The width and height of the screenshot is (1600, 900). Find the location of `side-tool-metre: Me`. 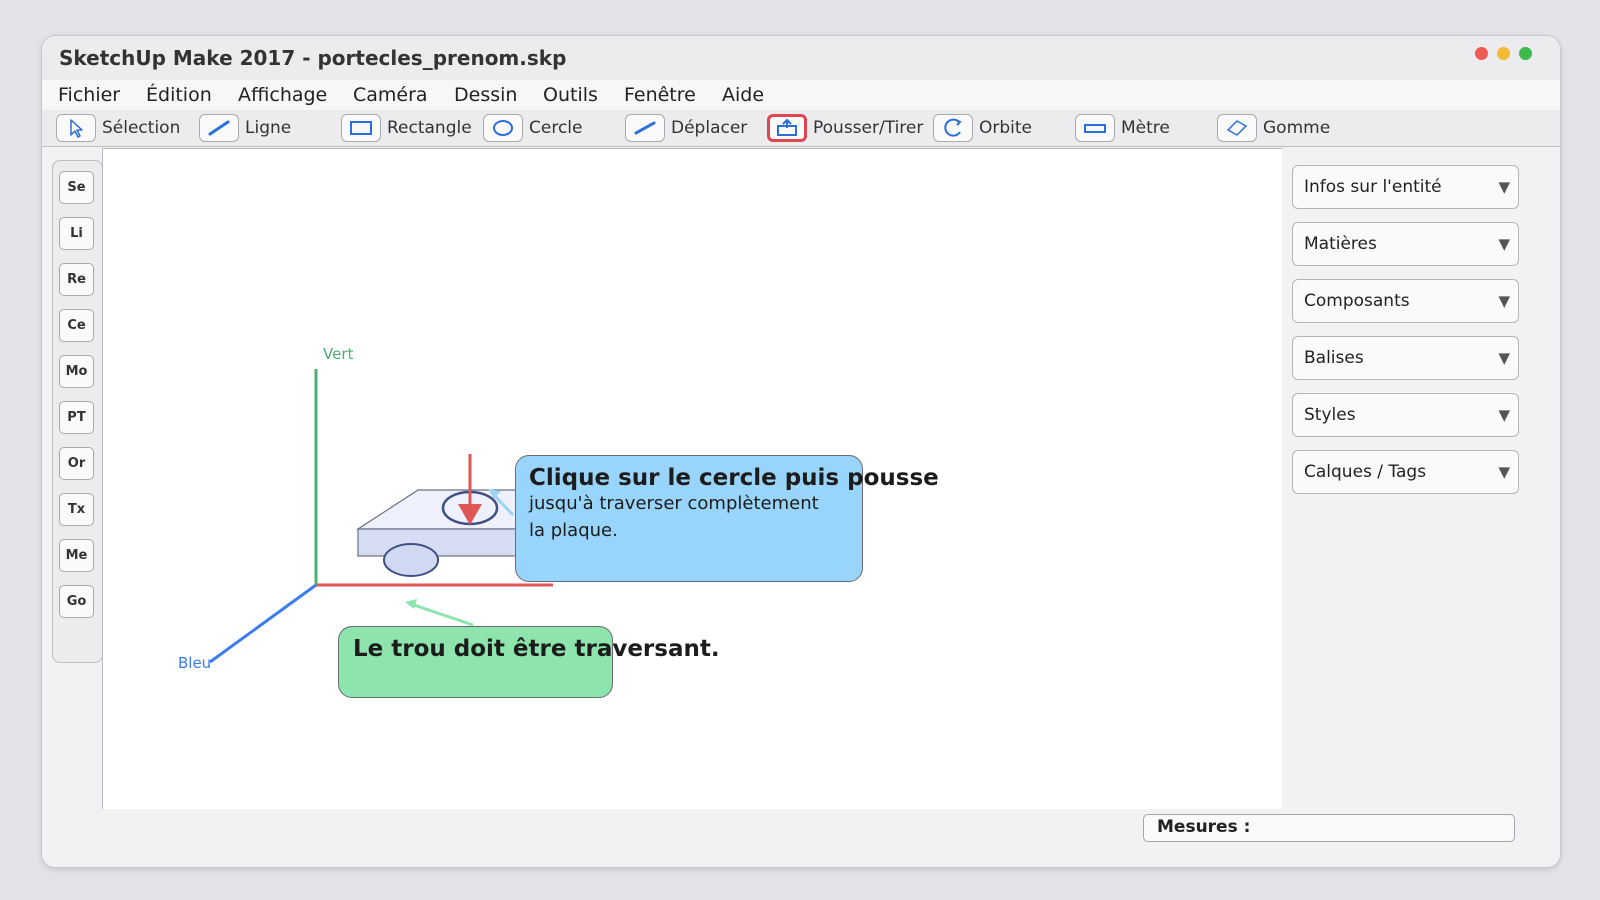

side-tool-metre: Me is located at coordinates (76, 555).